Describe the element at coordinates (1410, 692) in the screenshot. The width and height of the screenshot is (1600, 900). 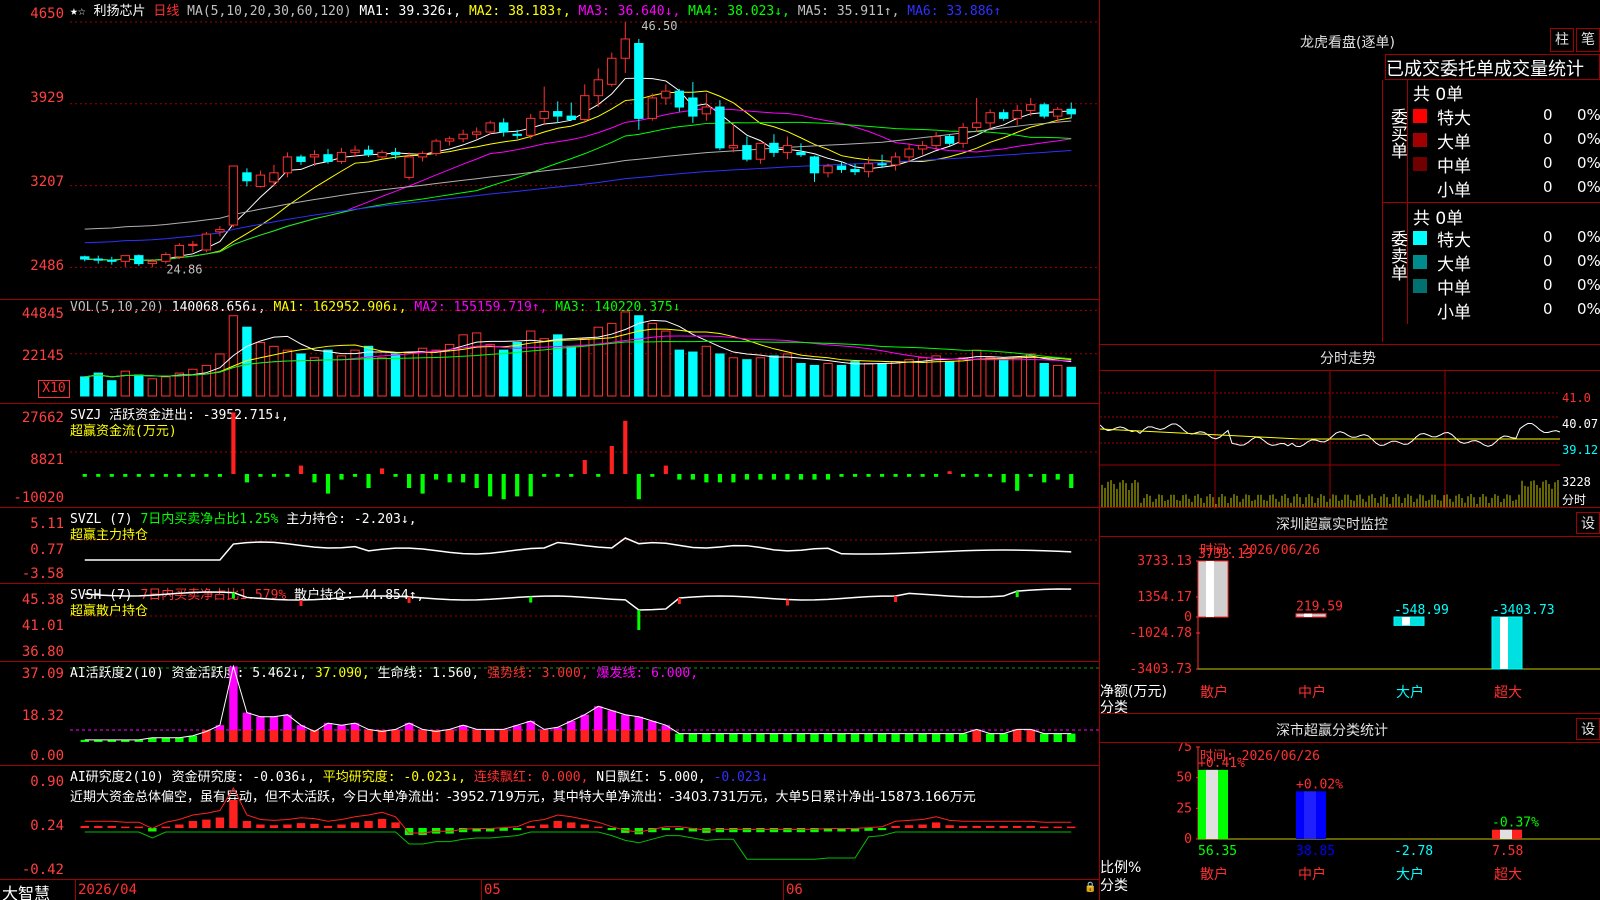
I see `monitor-category: 大户` at that location.